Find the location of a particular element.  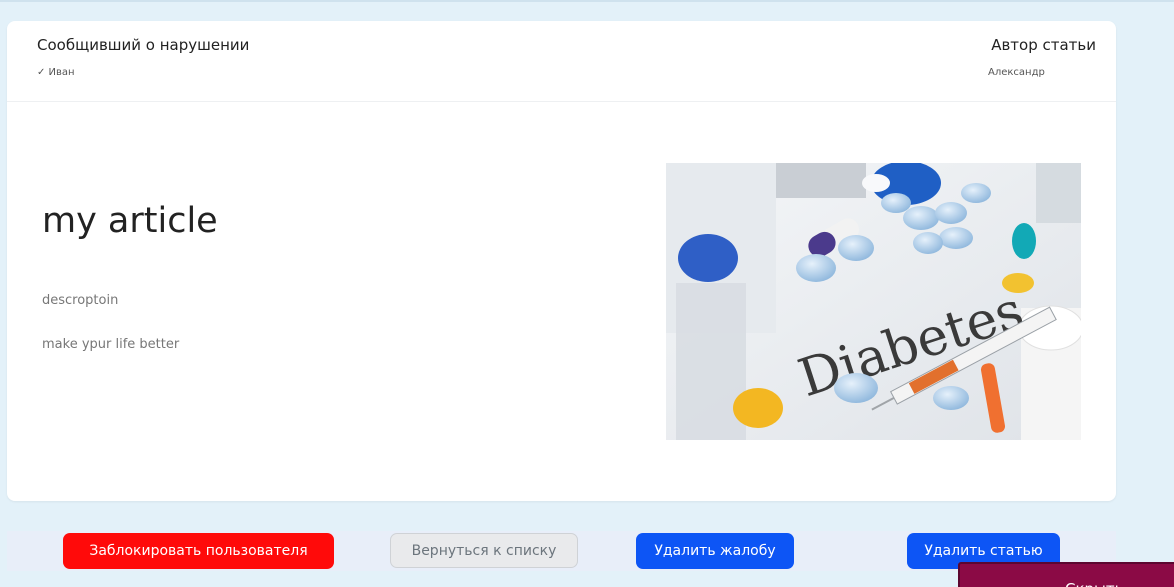

reporter-name: ✓ Иван is located at coordinates (56, 72).